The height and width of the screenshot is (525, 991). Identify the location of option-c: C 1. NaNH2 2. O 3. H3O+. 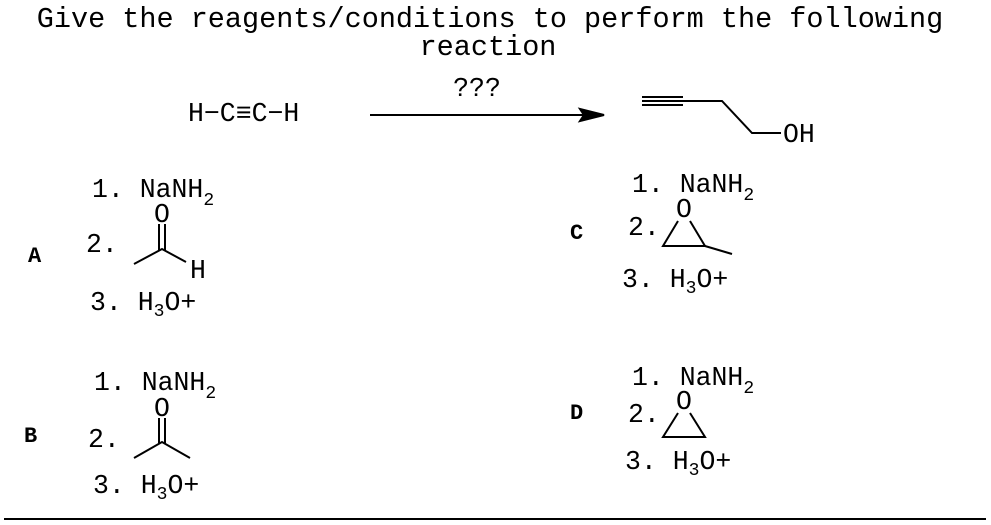
(662, 234).